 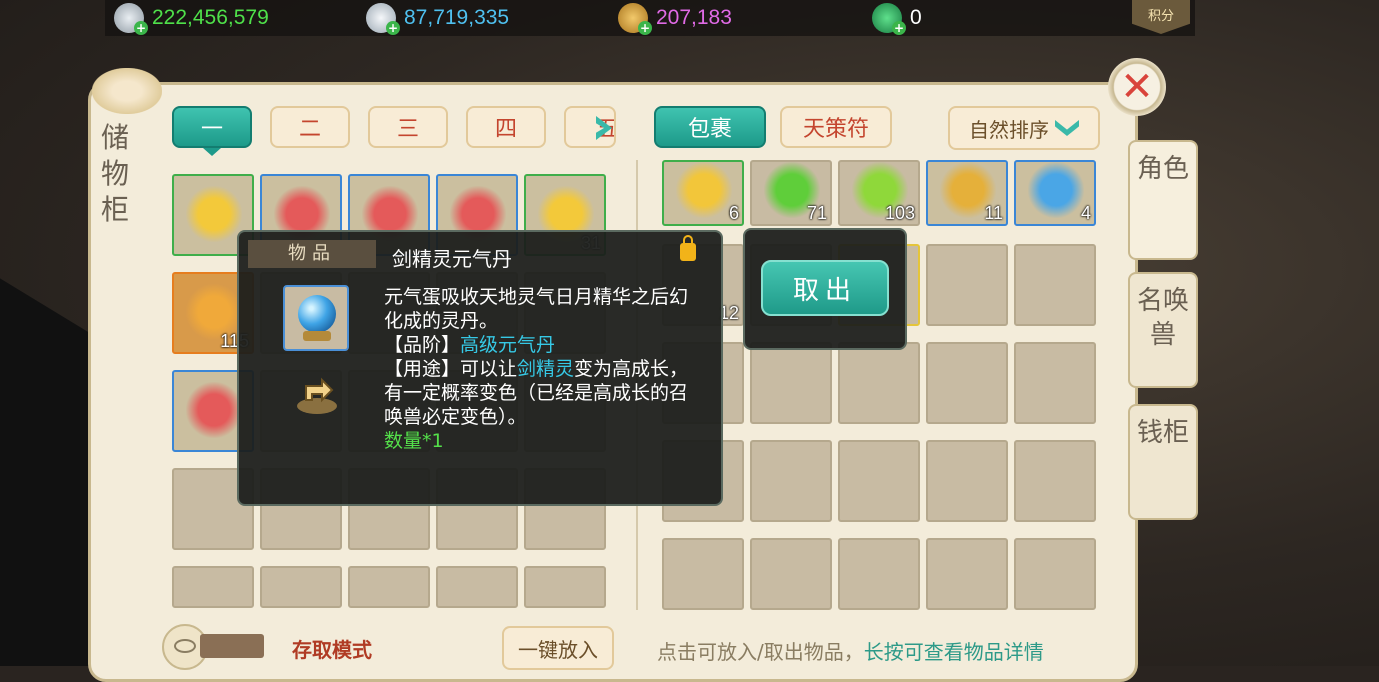 I want to click on close-button: ✕, so click(x=1137, y=87).